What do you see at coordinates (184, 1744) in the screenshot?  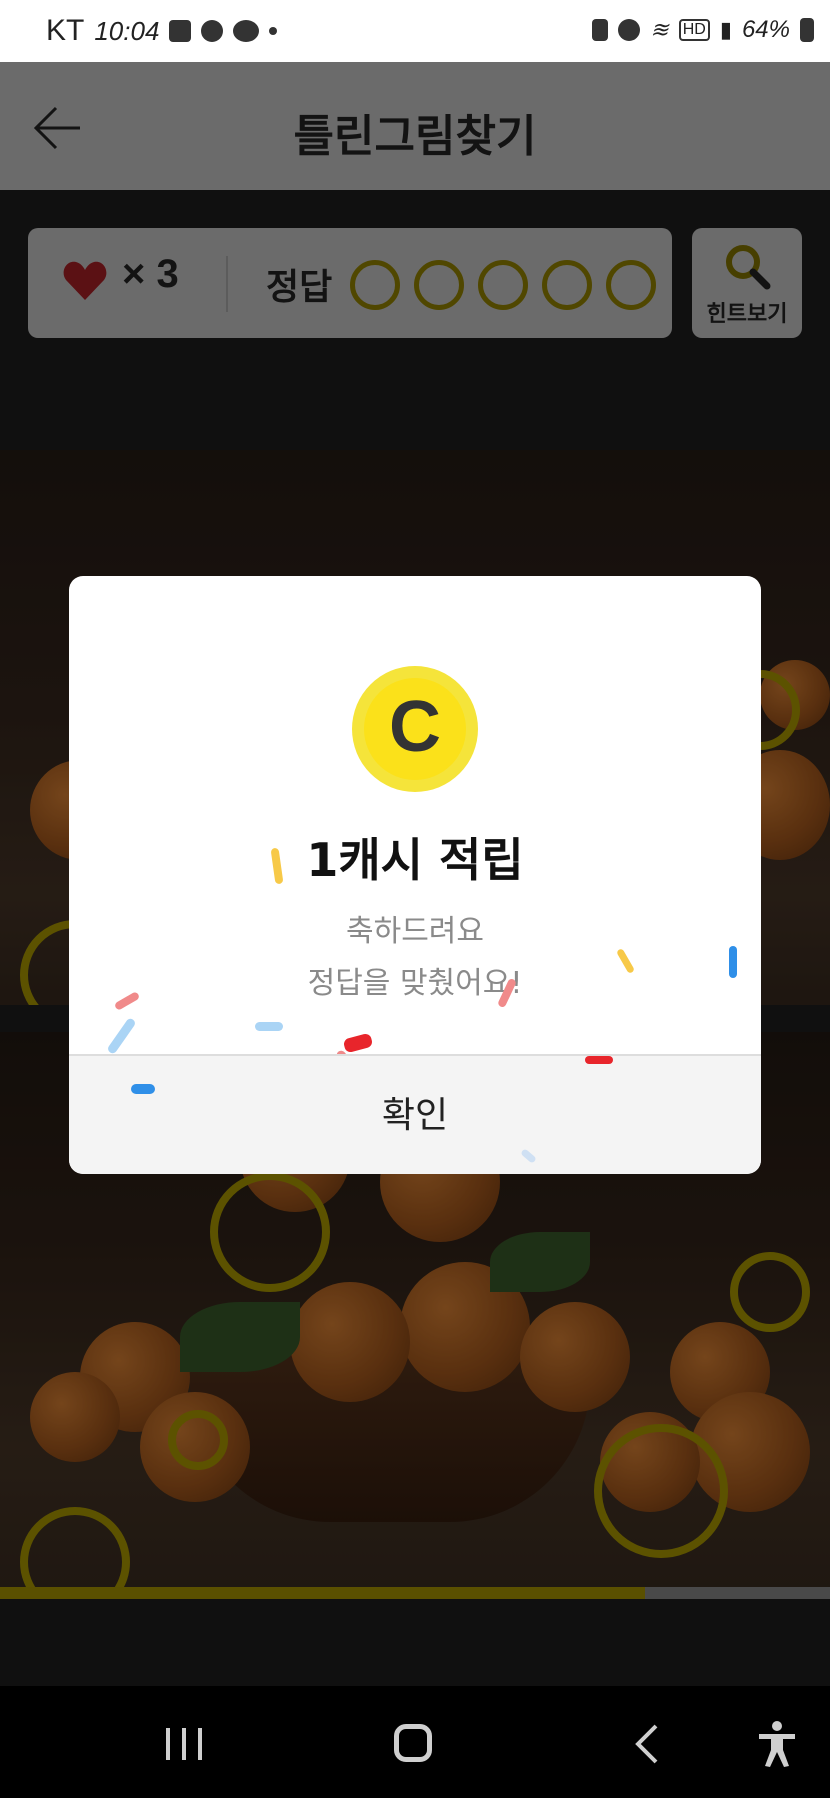 I see `recents-icon` at bounding box center [184, 1744].